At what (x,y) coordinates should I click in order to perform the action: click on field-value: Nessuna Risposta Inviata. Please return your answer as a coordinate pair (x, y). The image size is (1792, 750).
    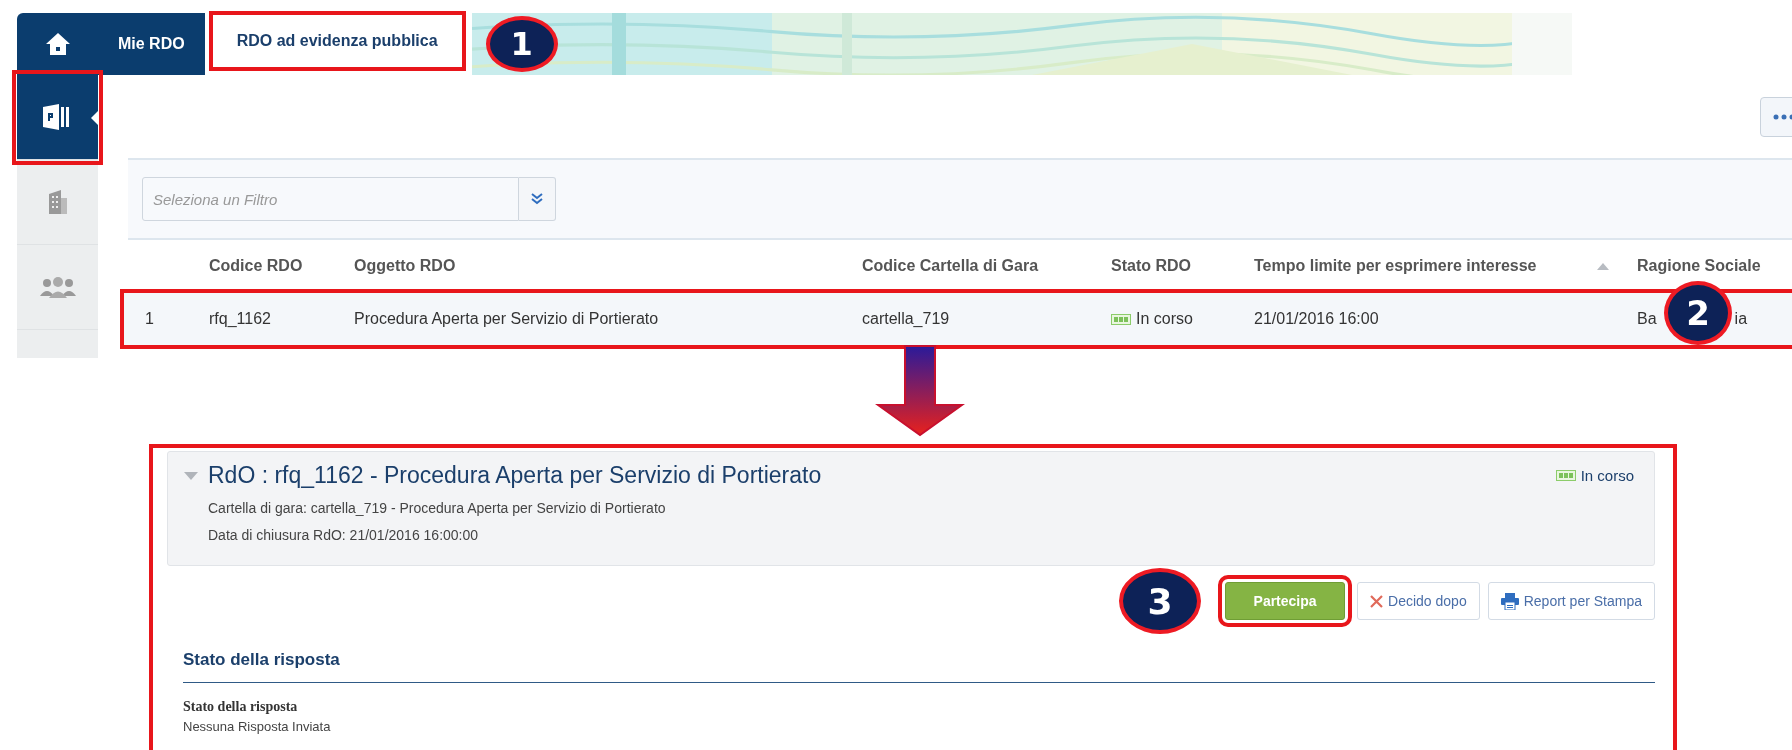
    Looking at the image, I should click on (257, 726).